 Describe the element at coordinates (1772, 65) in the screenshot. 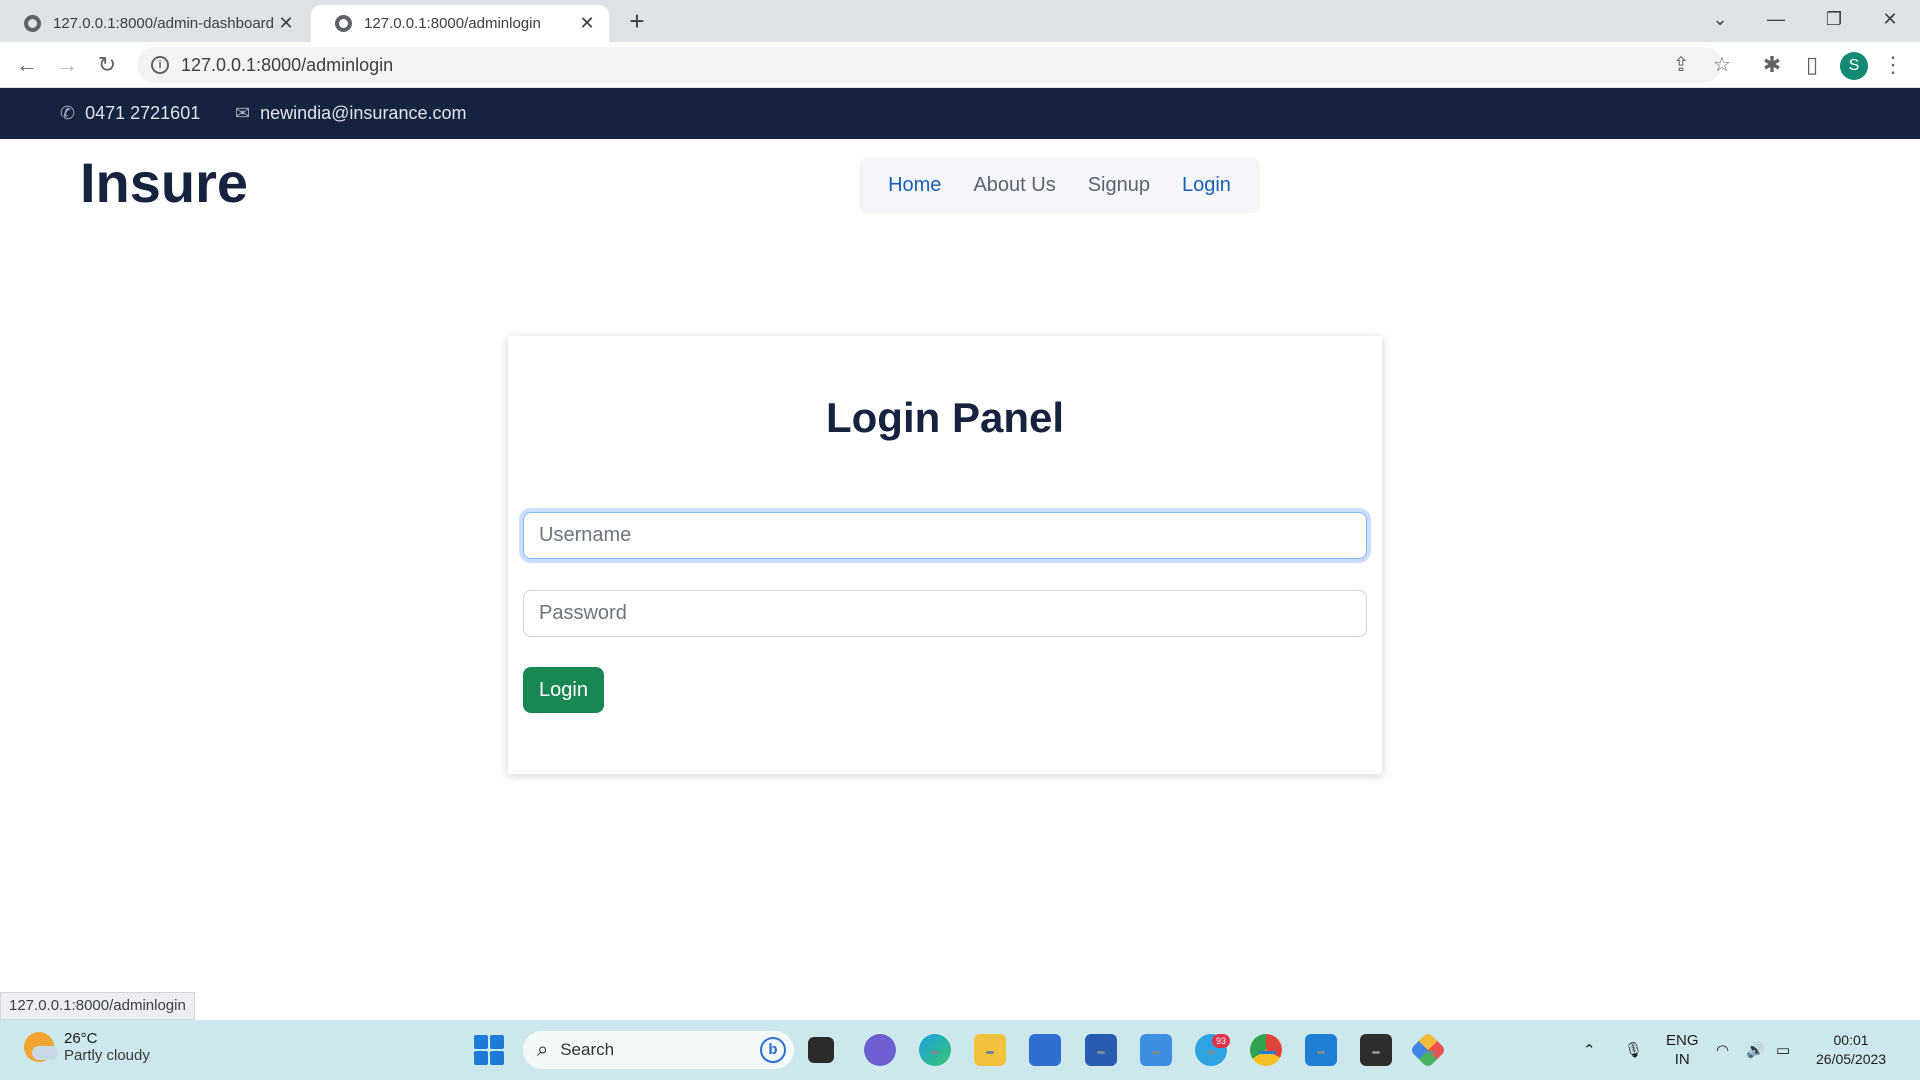

I see `extensions-puzzle-icon: ✱` at that location.